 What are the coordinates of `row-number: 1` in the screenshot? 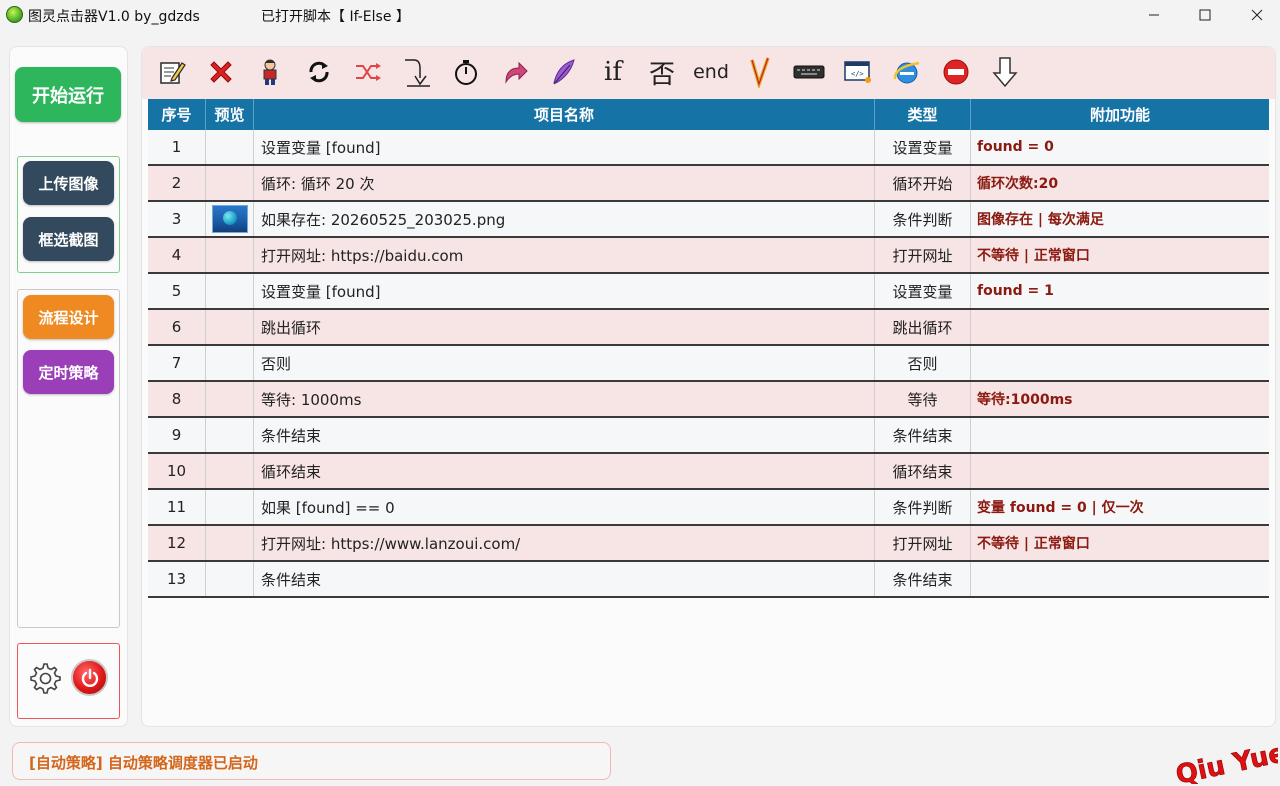 It's located at (177, 147).